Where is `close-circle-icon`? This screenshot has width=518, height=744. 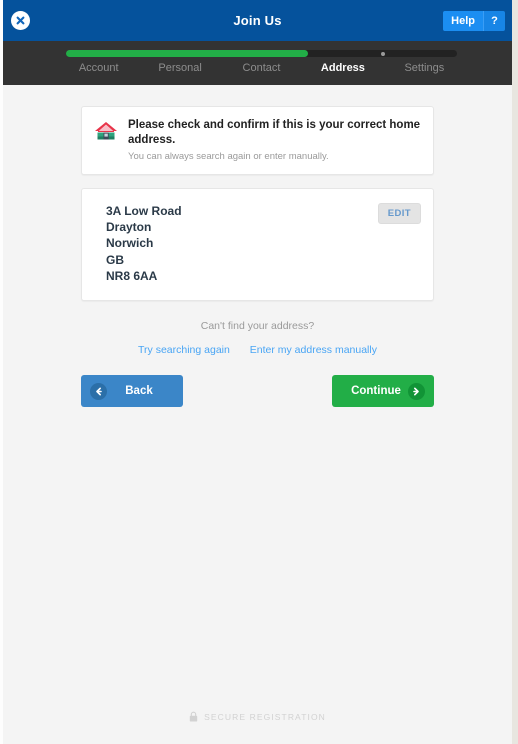
close-circle-icon is located at coordinates (20, 20).